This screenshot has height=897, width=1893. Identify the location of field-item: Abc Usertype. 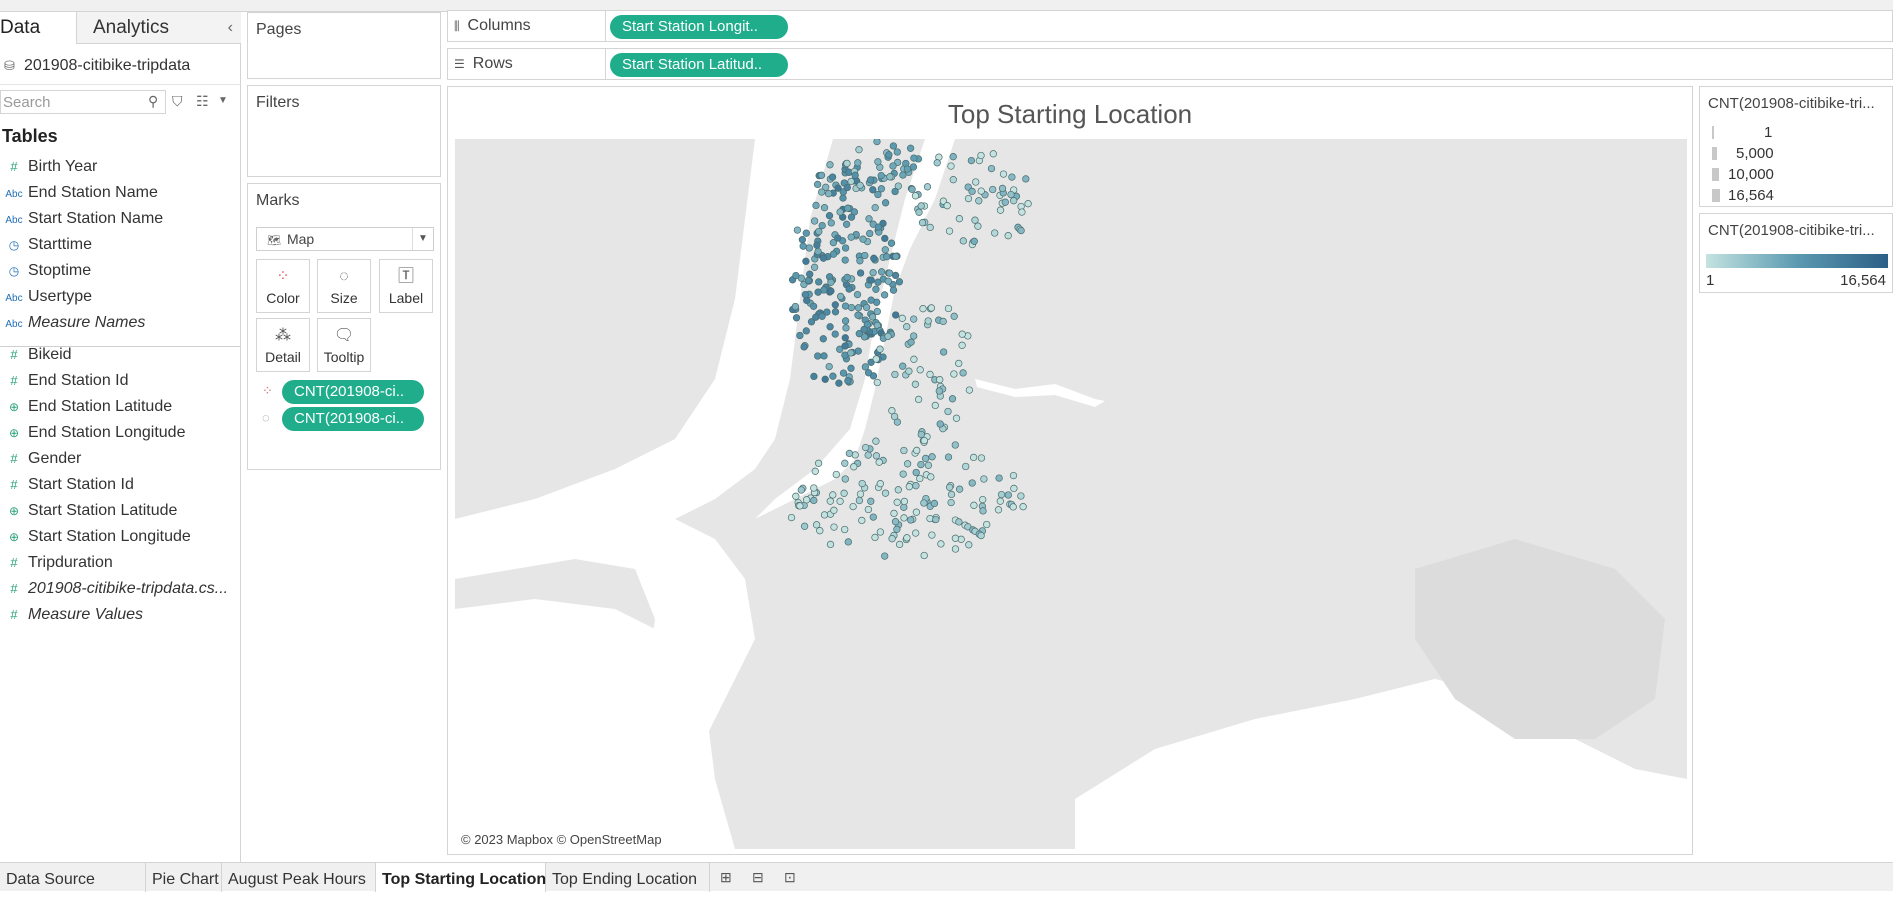
(120, 297).